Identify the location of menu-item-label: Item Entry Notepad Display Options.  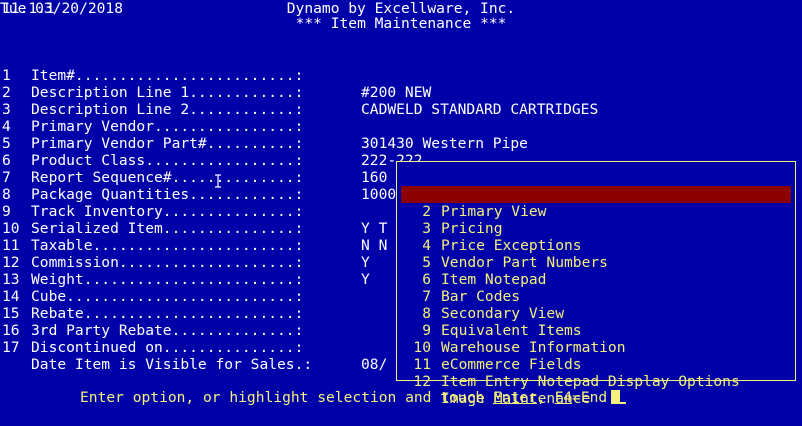
(590, 381).